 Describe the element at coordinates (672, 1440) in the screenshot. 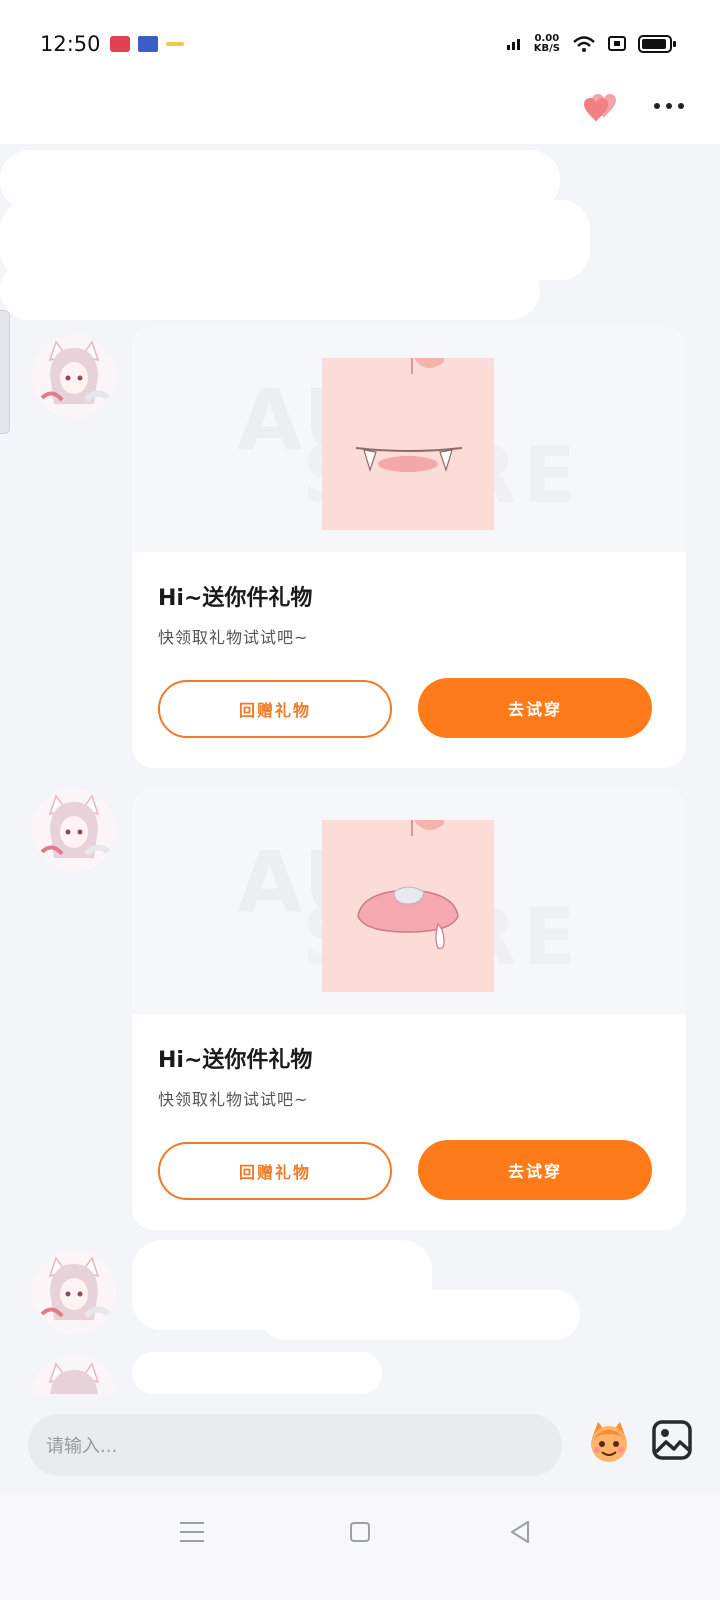

I see `image-icon` at that location.